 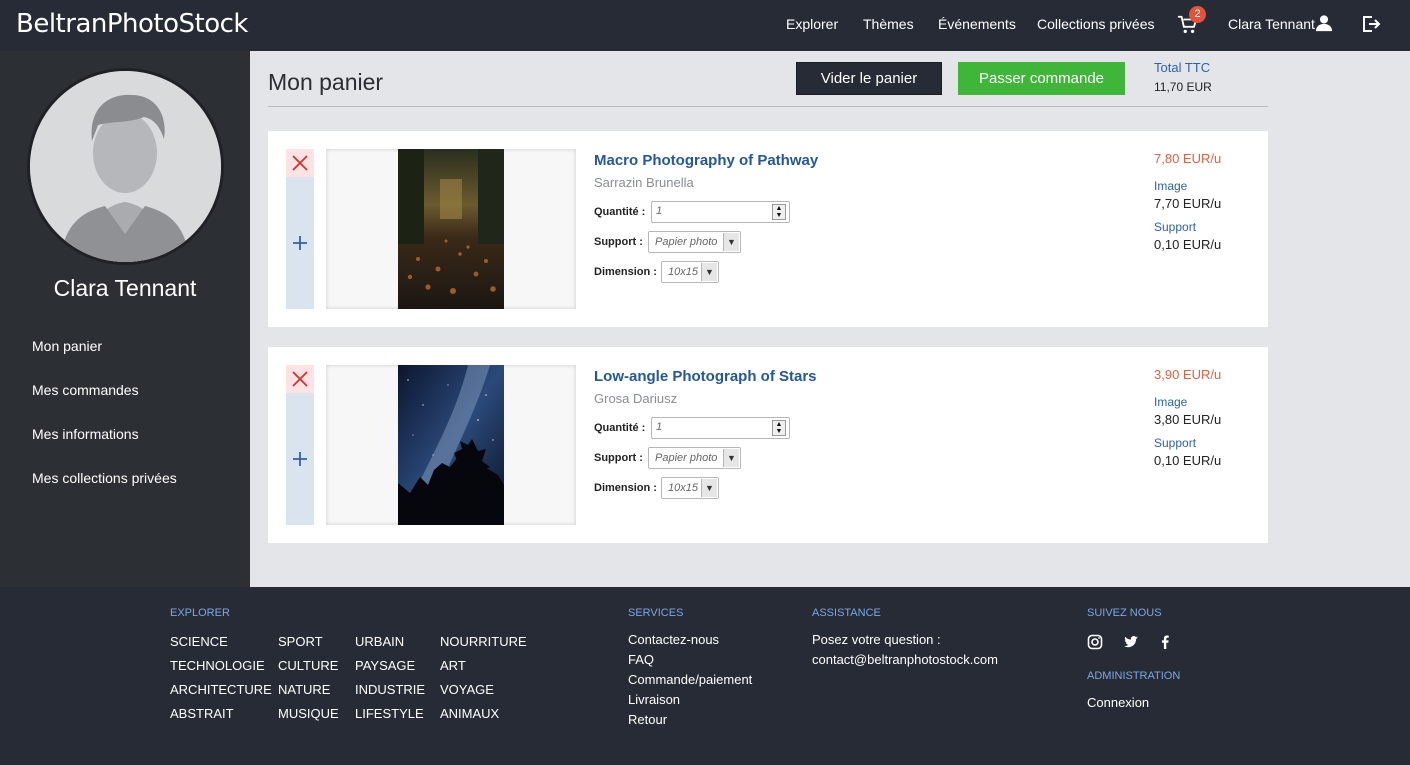 I want to click on sidebar-item-orders: Mes commandes, so click(x=85, y=390).